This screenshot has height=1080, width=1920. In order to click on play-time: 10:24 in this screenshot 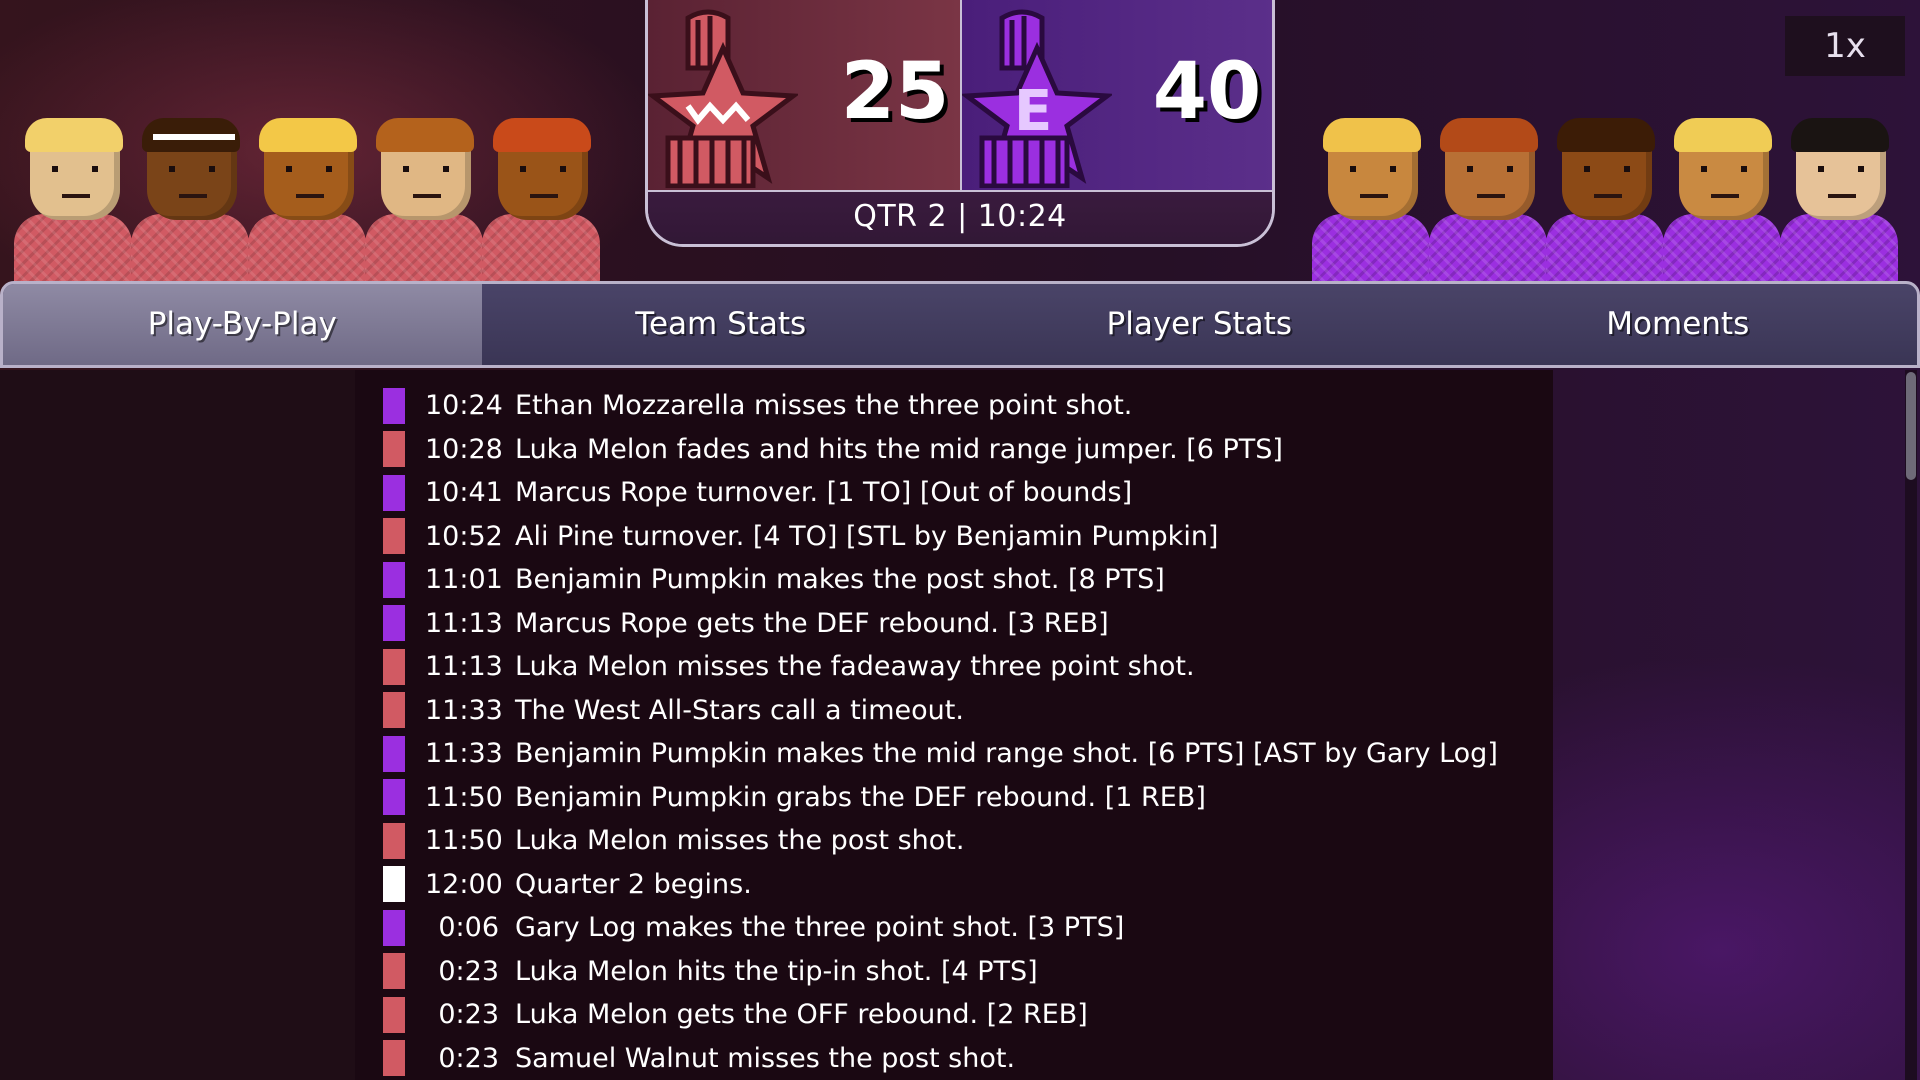, I will do `click(464, 405)`.